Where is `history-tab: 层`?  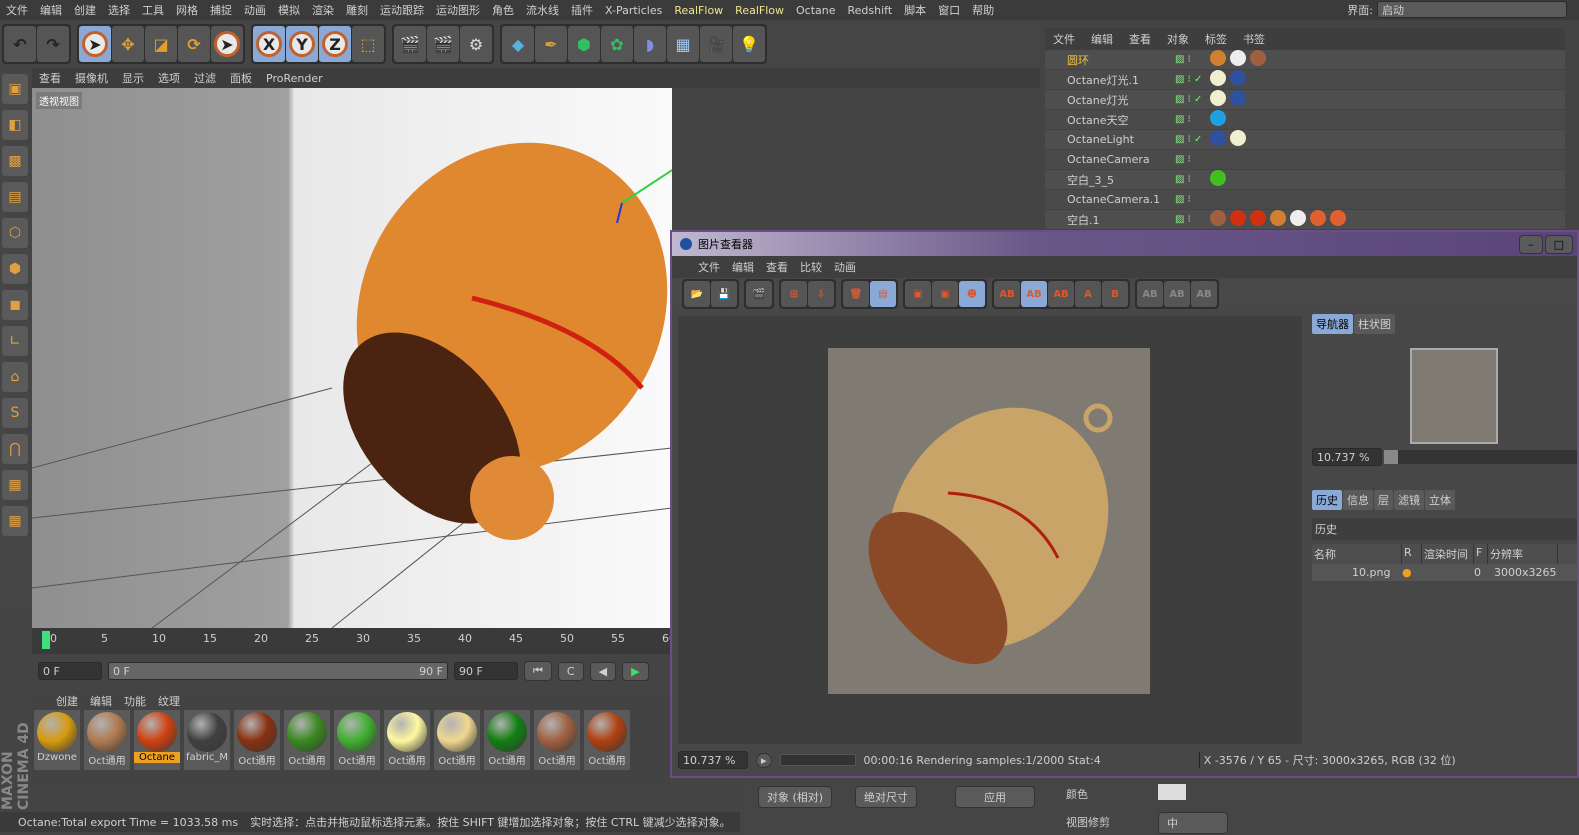
history-tab: 层 is located at coordinates (1383, 500).